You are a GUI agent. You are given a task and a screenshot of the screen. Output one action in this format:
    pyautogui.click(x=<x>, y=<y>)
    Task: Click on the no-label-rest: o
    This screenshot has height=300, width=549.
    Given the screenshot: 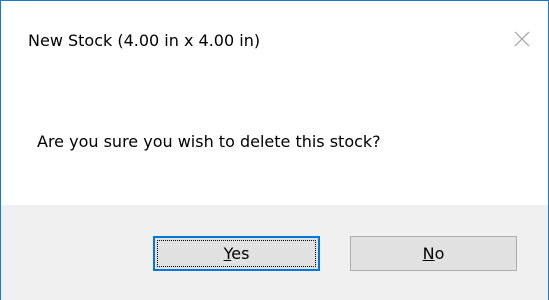 What is the action you would take?
    pyautogui.click(x=439, y=253)
    